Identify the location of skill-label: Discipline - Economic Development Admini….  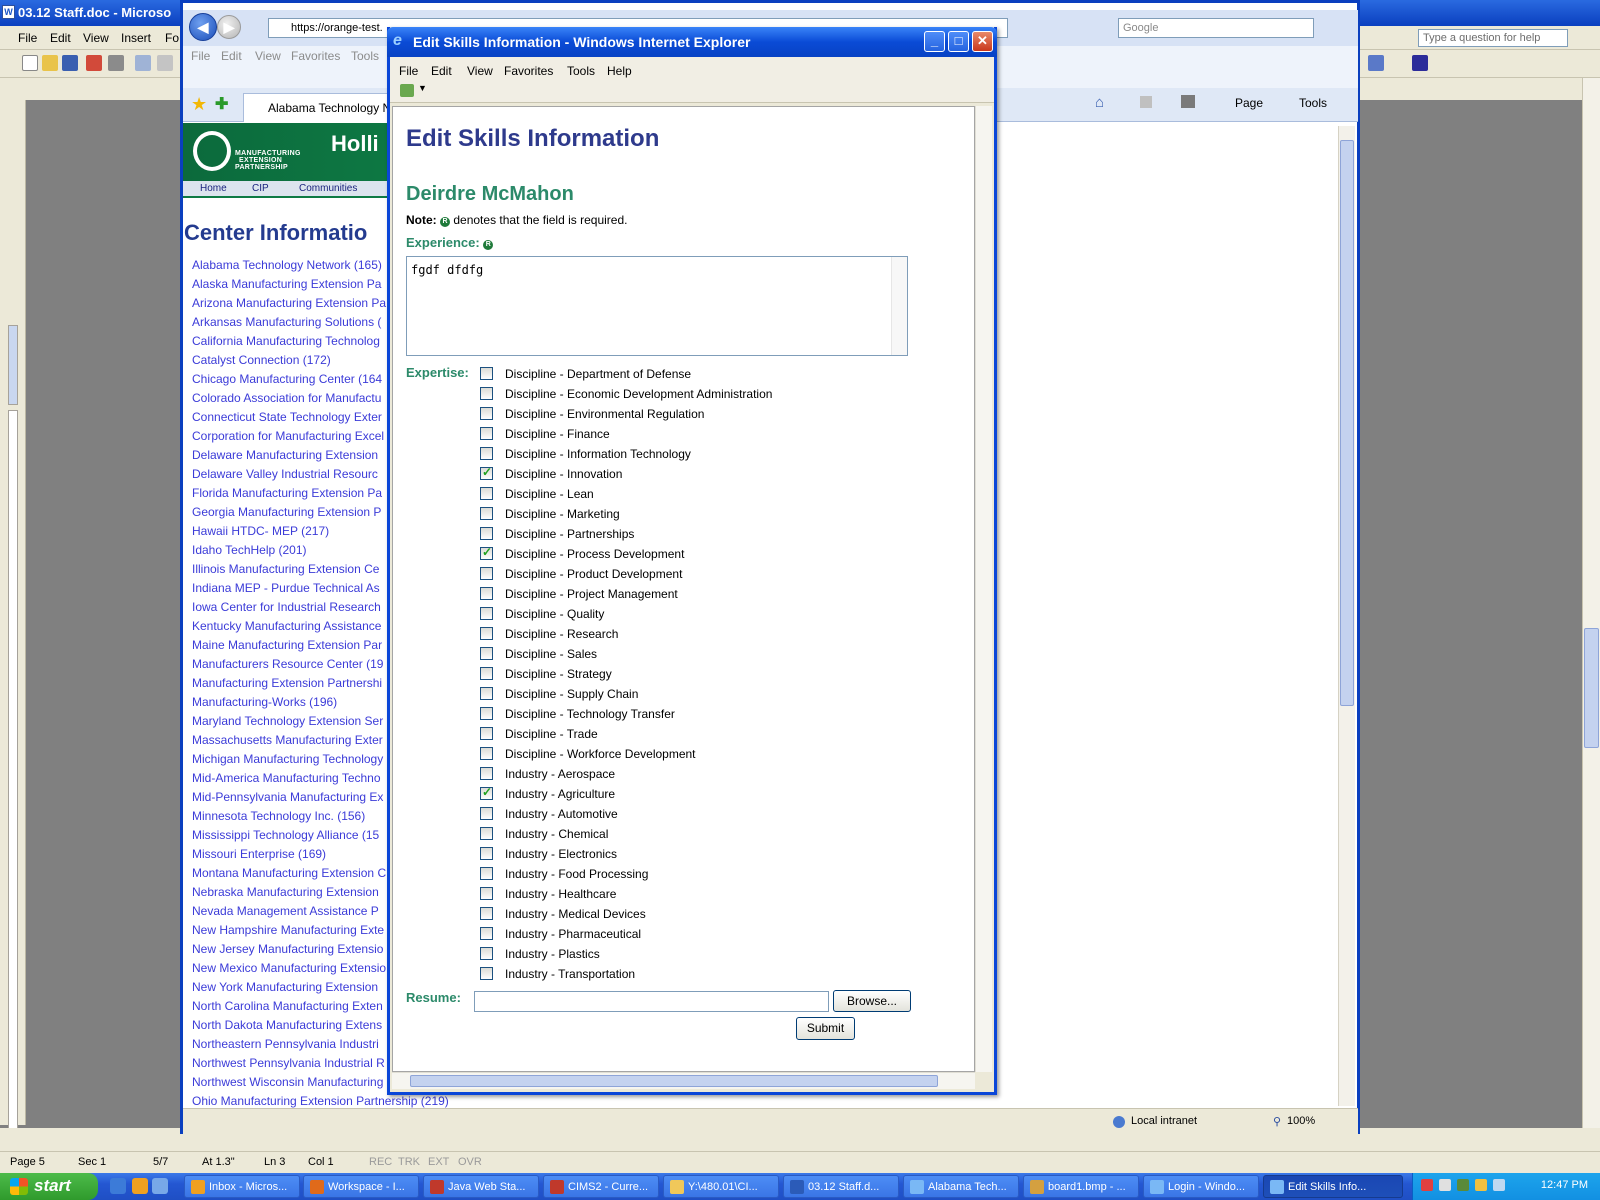
(638, 394).